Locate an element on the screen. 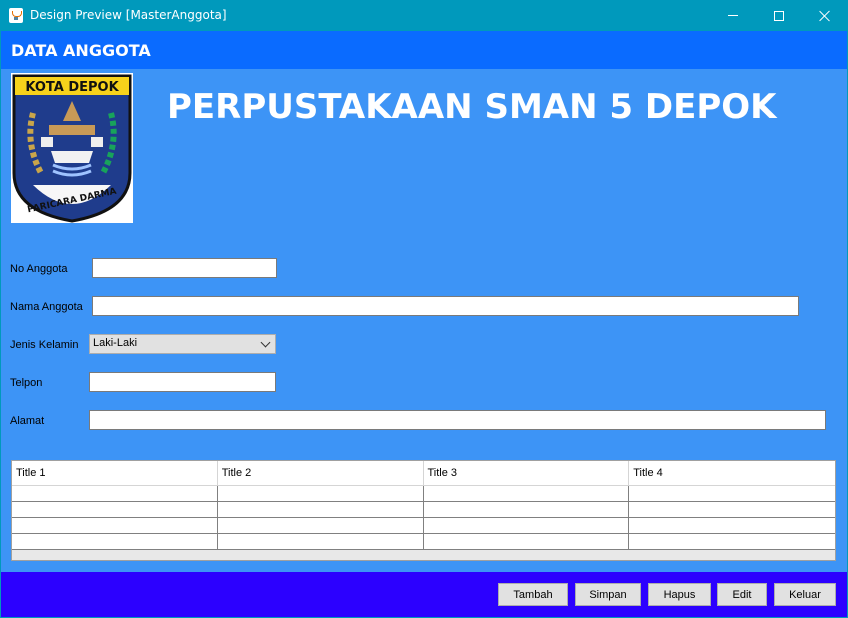  no-anggota-label: No Anggota is located at coordinates (39, 269).